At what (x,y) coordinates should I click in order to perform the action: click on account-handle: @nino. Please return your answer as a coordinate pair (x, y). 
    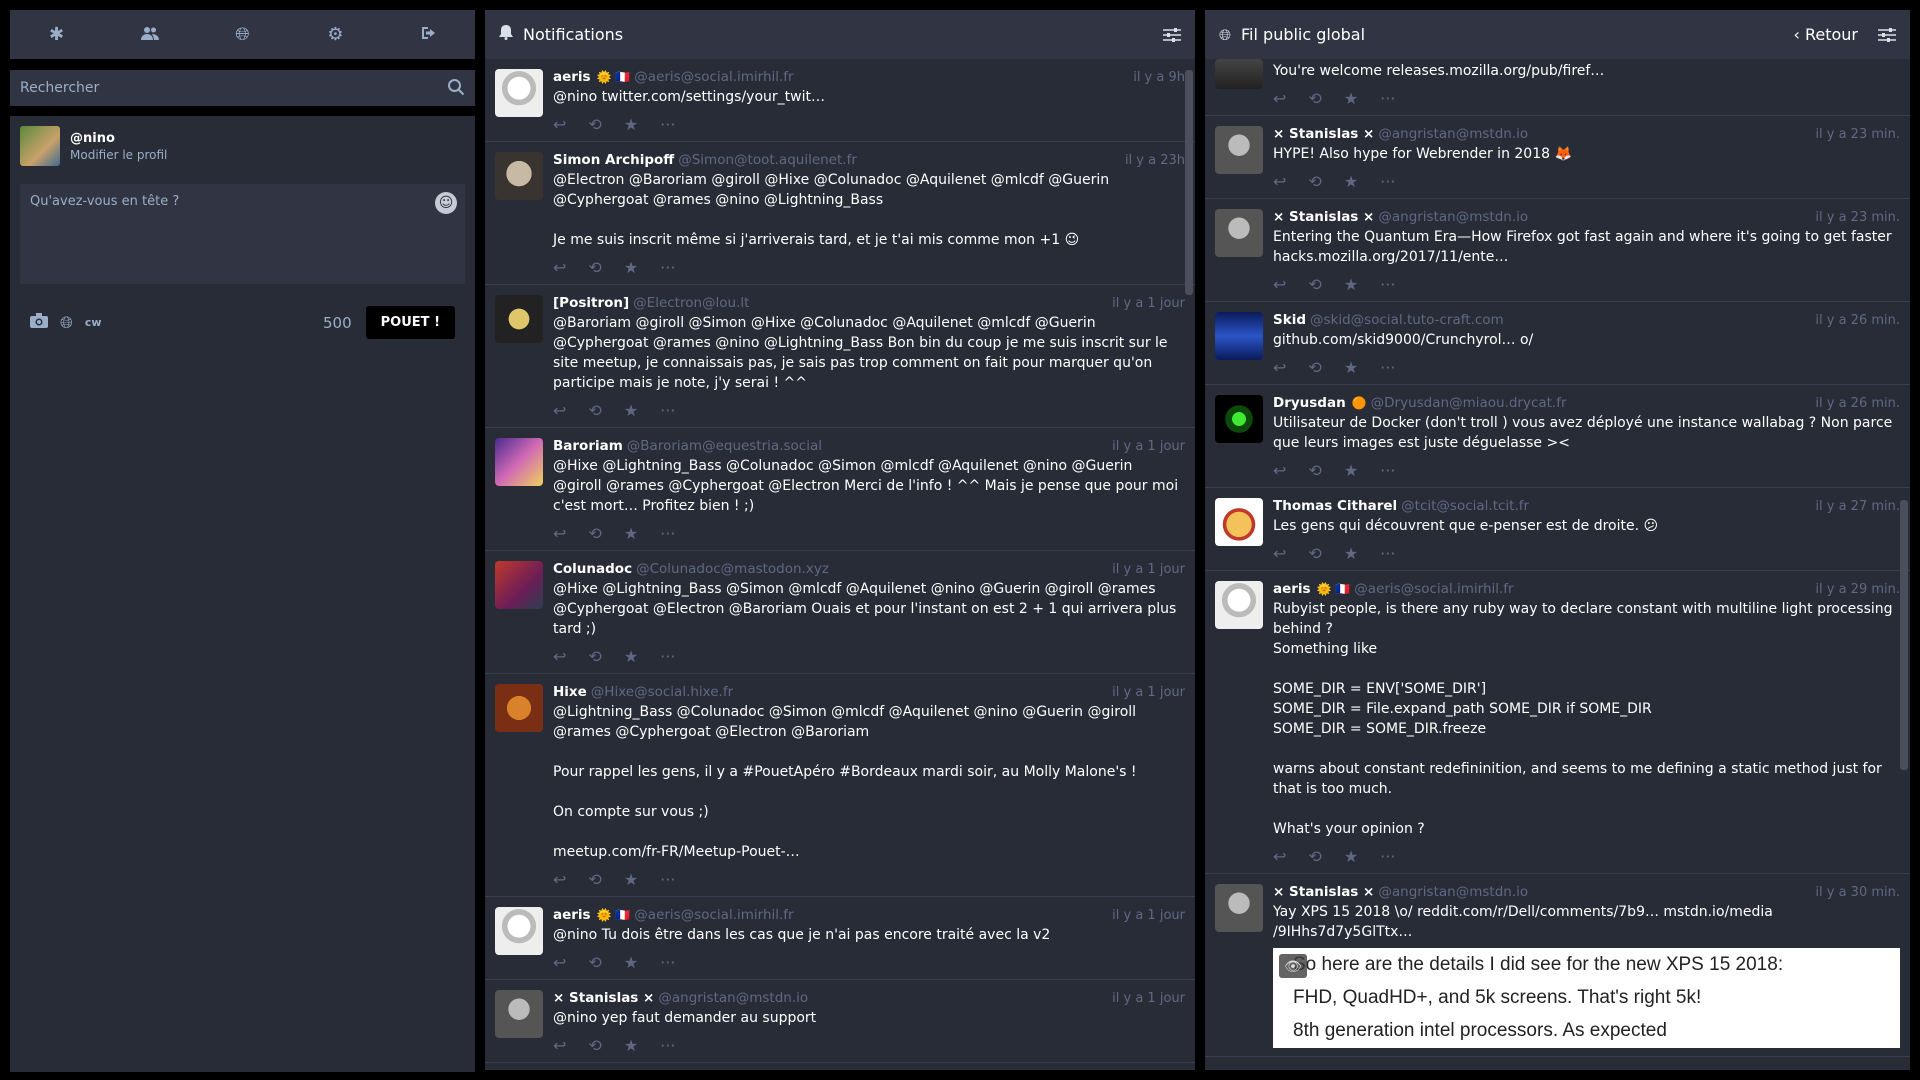
    Looking at the image, I should click on (118, 138).